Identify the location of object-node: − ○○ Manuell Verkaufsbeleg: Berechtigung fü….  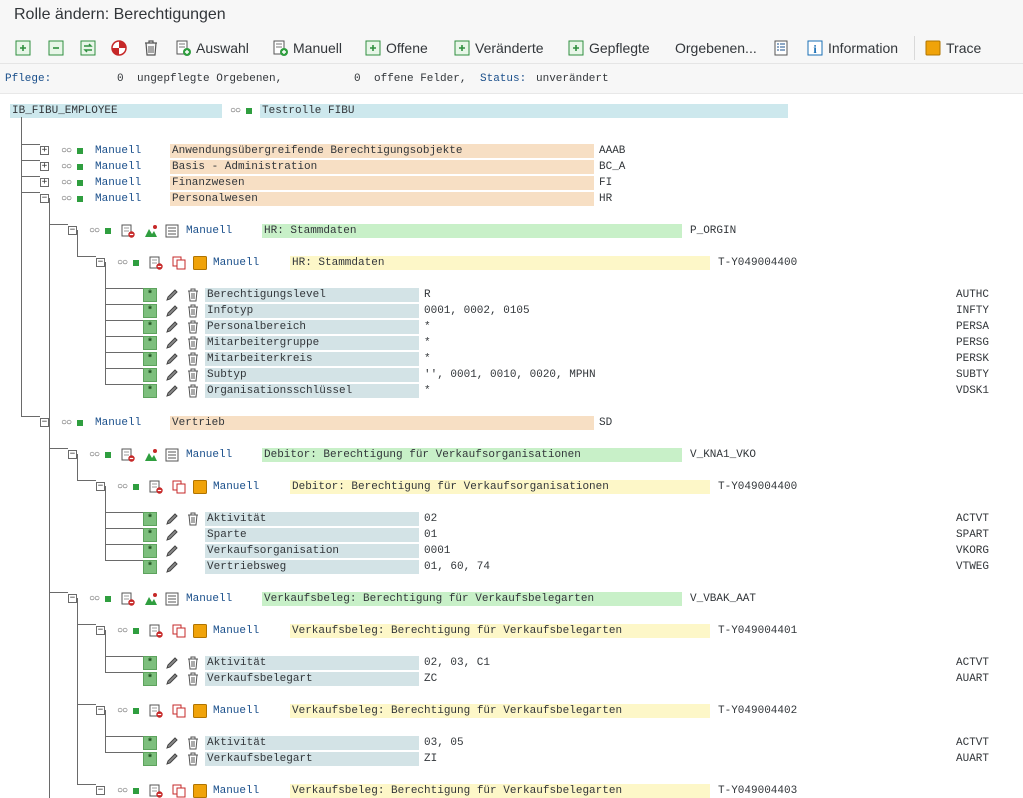
(511, 600).